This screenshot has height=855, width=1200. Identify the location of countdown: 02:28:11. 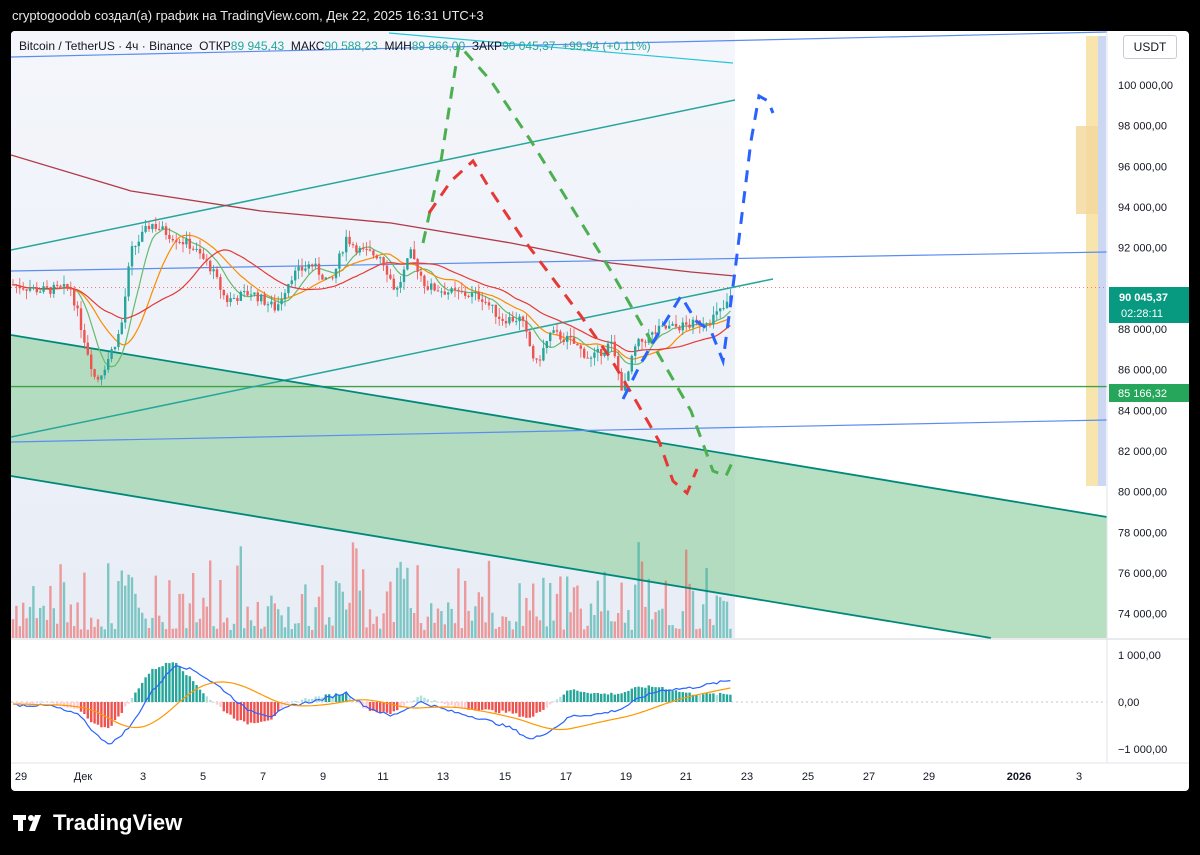
(1142, 314).